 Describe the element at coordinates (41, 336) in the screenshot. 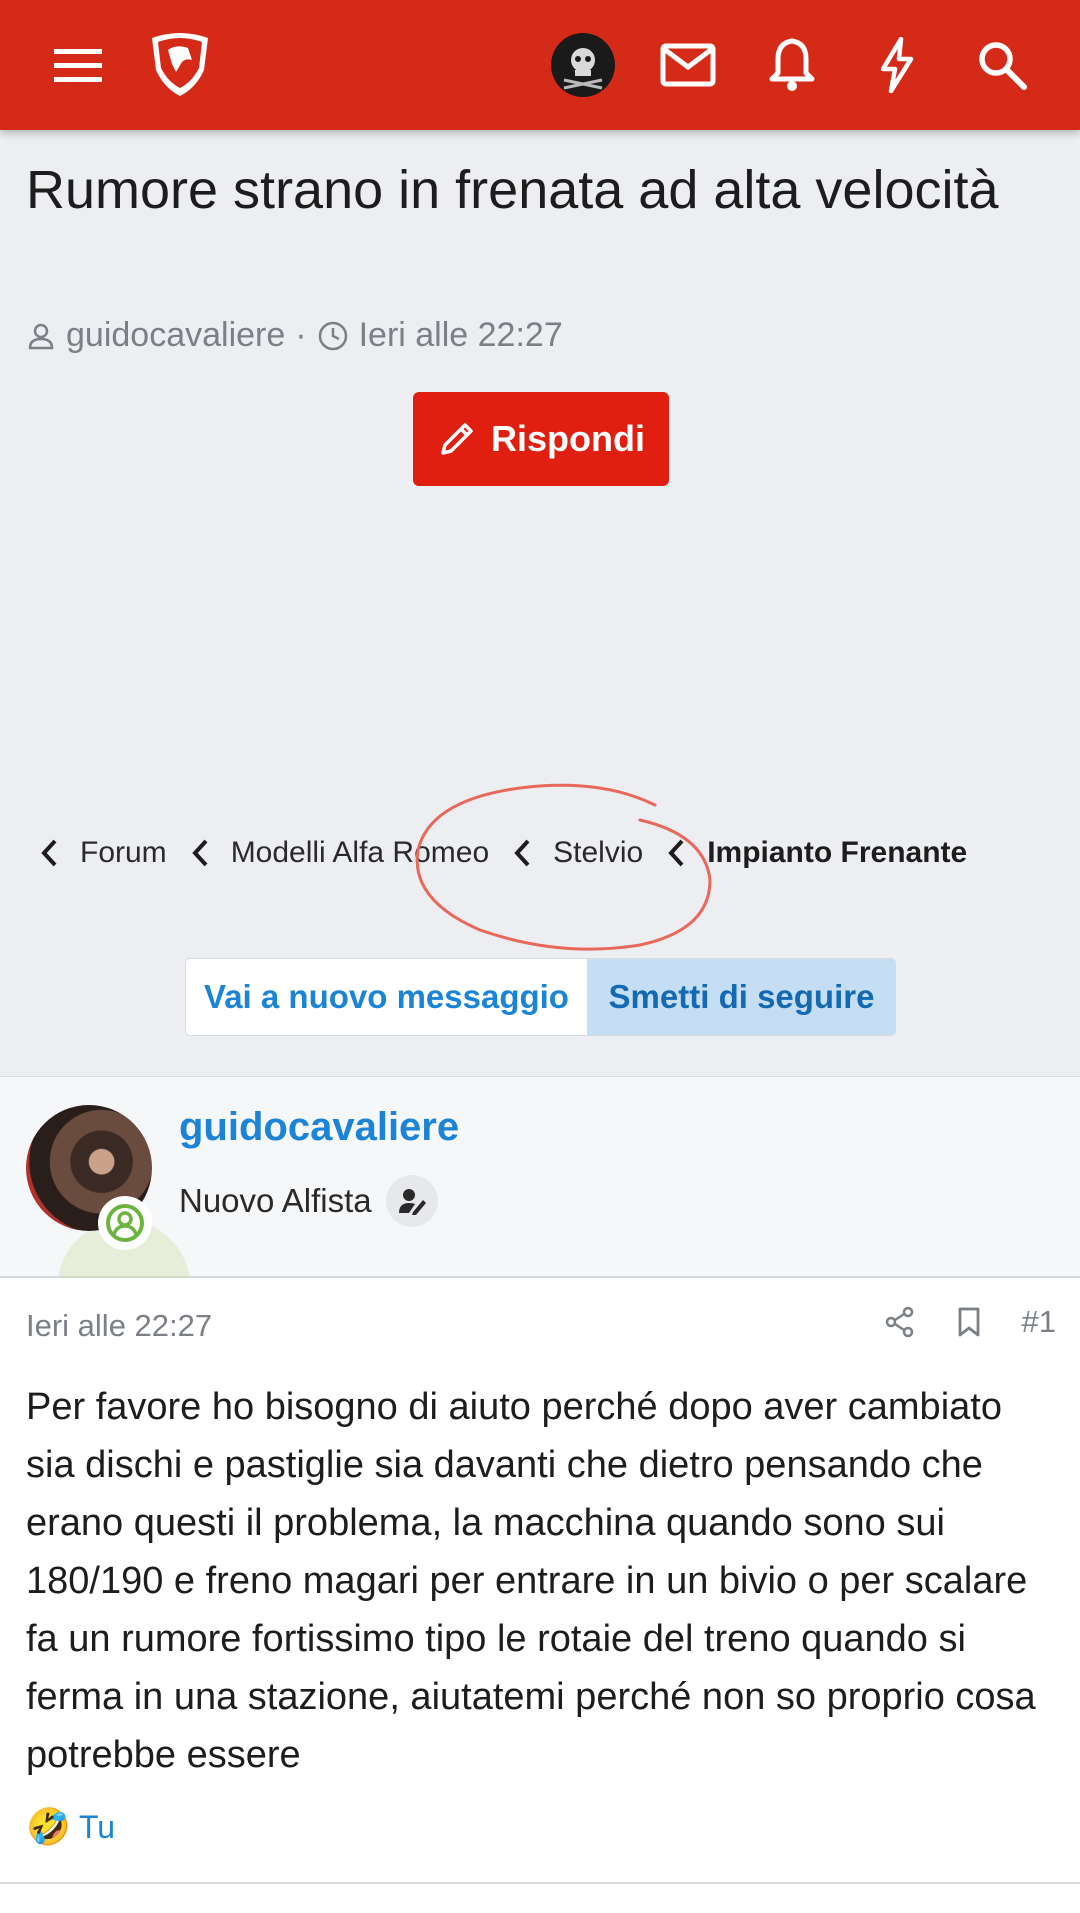

I see `user-icon` at that location.